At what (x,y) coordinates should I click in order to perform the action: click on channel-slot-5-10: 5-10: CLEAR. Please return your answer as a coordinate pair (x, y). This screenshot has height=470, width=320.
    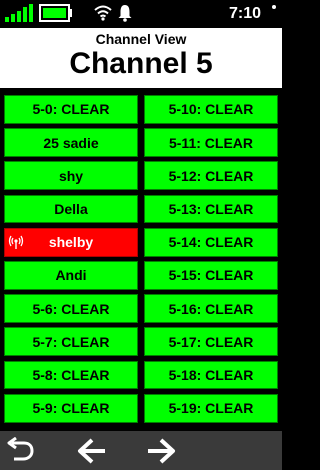
    Looking at the image, I should click on (211, 109).